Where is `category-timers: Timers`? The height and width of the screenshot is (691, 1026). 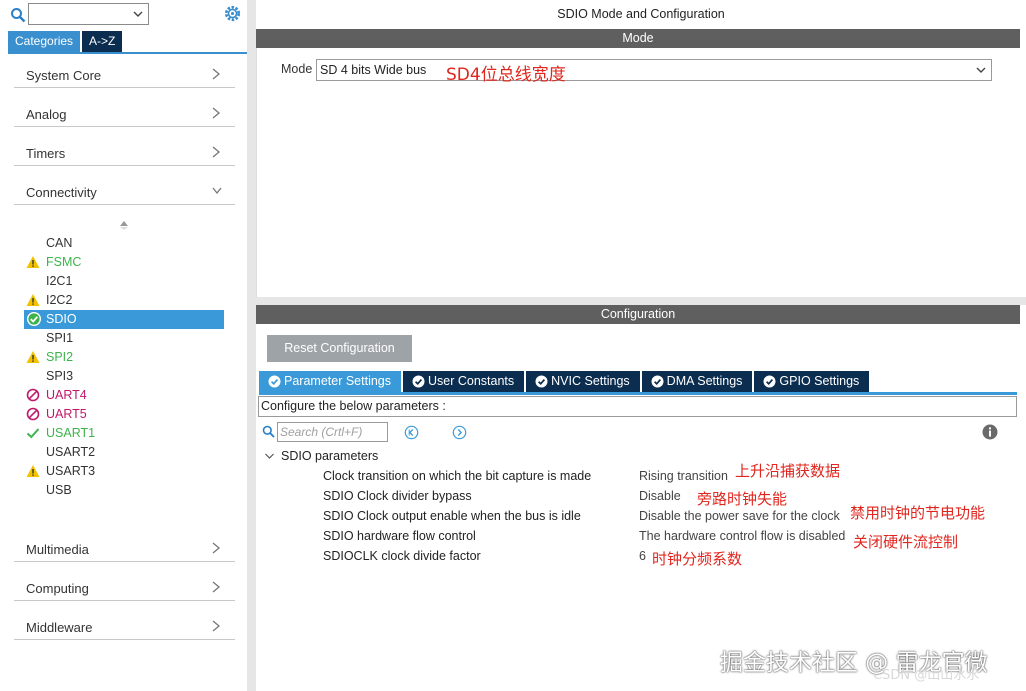 category-timers: Timers is located at coordinates (124, 154).